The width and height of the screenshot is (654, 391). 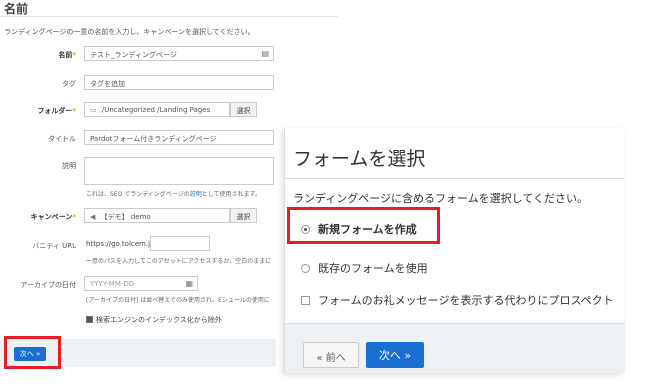 I want to click on option-thanks-message: フォームのお礼メッセージを表示する代わりにプロスペクト, so click(x=457, y=300).